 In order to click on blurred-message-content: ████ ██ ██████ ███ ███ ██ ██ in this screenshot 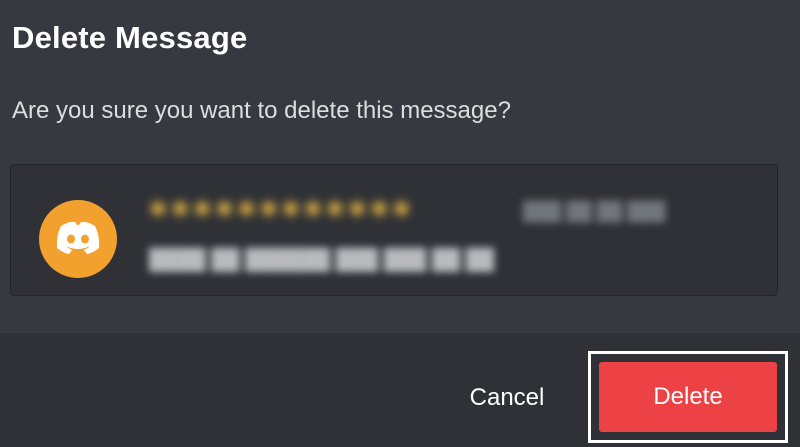, I will do `click(322, 260)`.